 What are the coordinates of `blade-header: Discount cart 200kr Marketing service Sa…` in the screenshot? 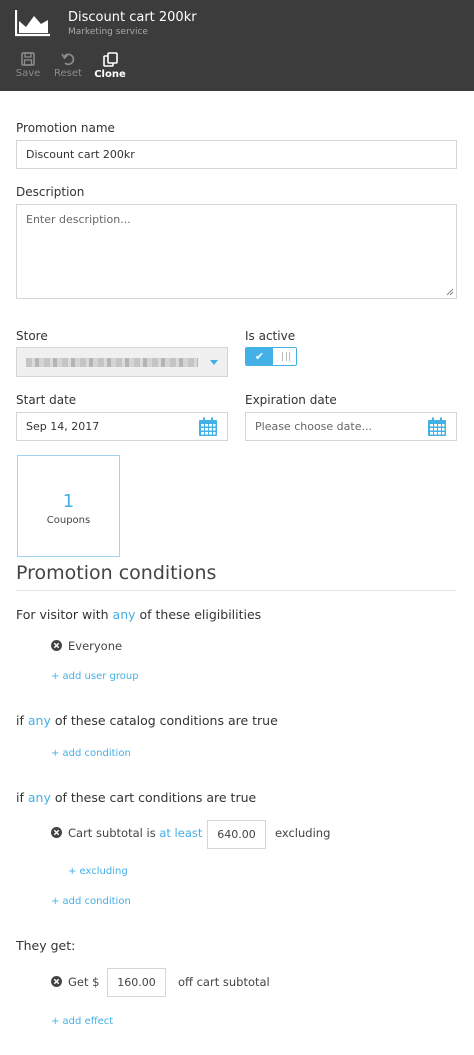 It's located at (237, 45).